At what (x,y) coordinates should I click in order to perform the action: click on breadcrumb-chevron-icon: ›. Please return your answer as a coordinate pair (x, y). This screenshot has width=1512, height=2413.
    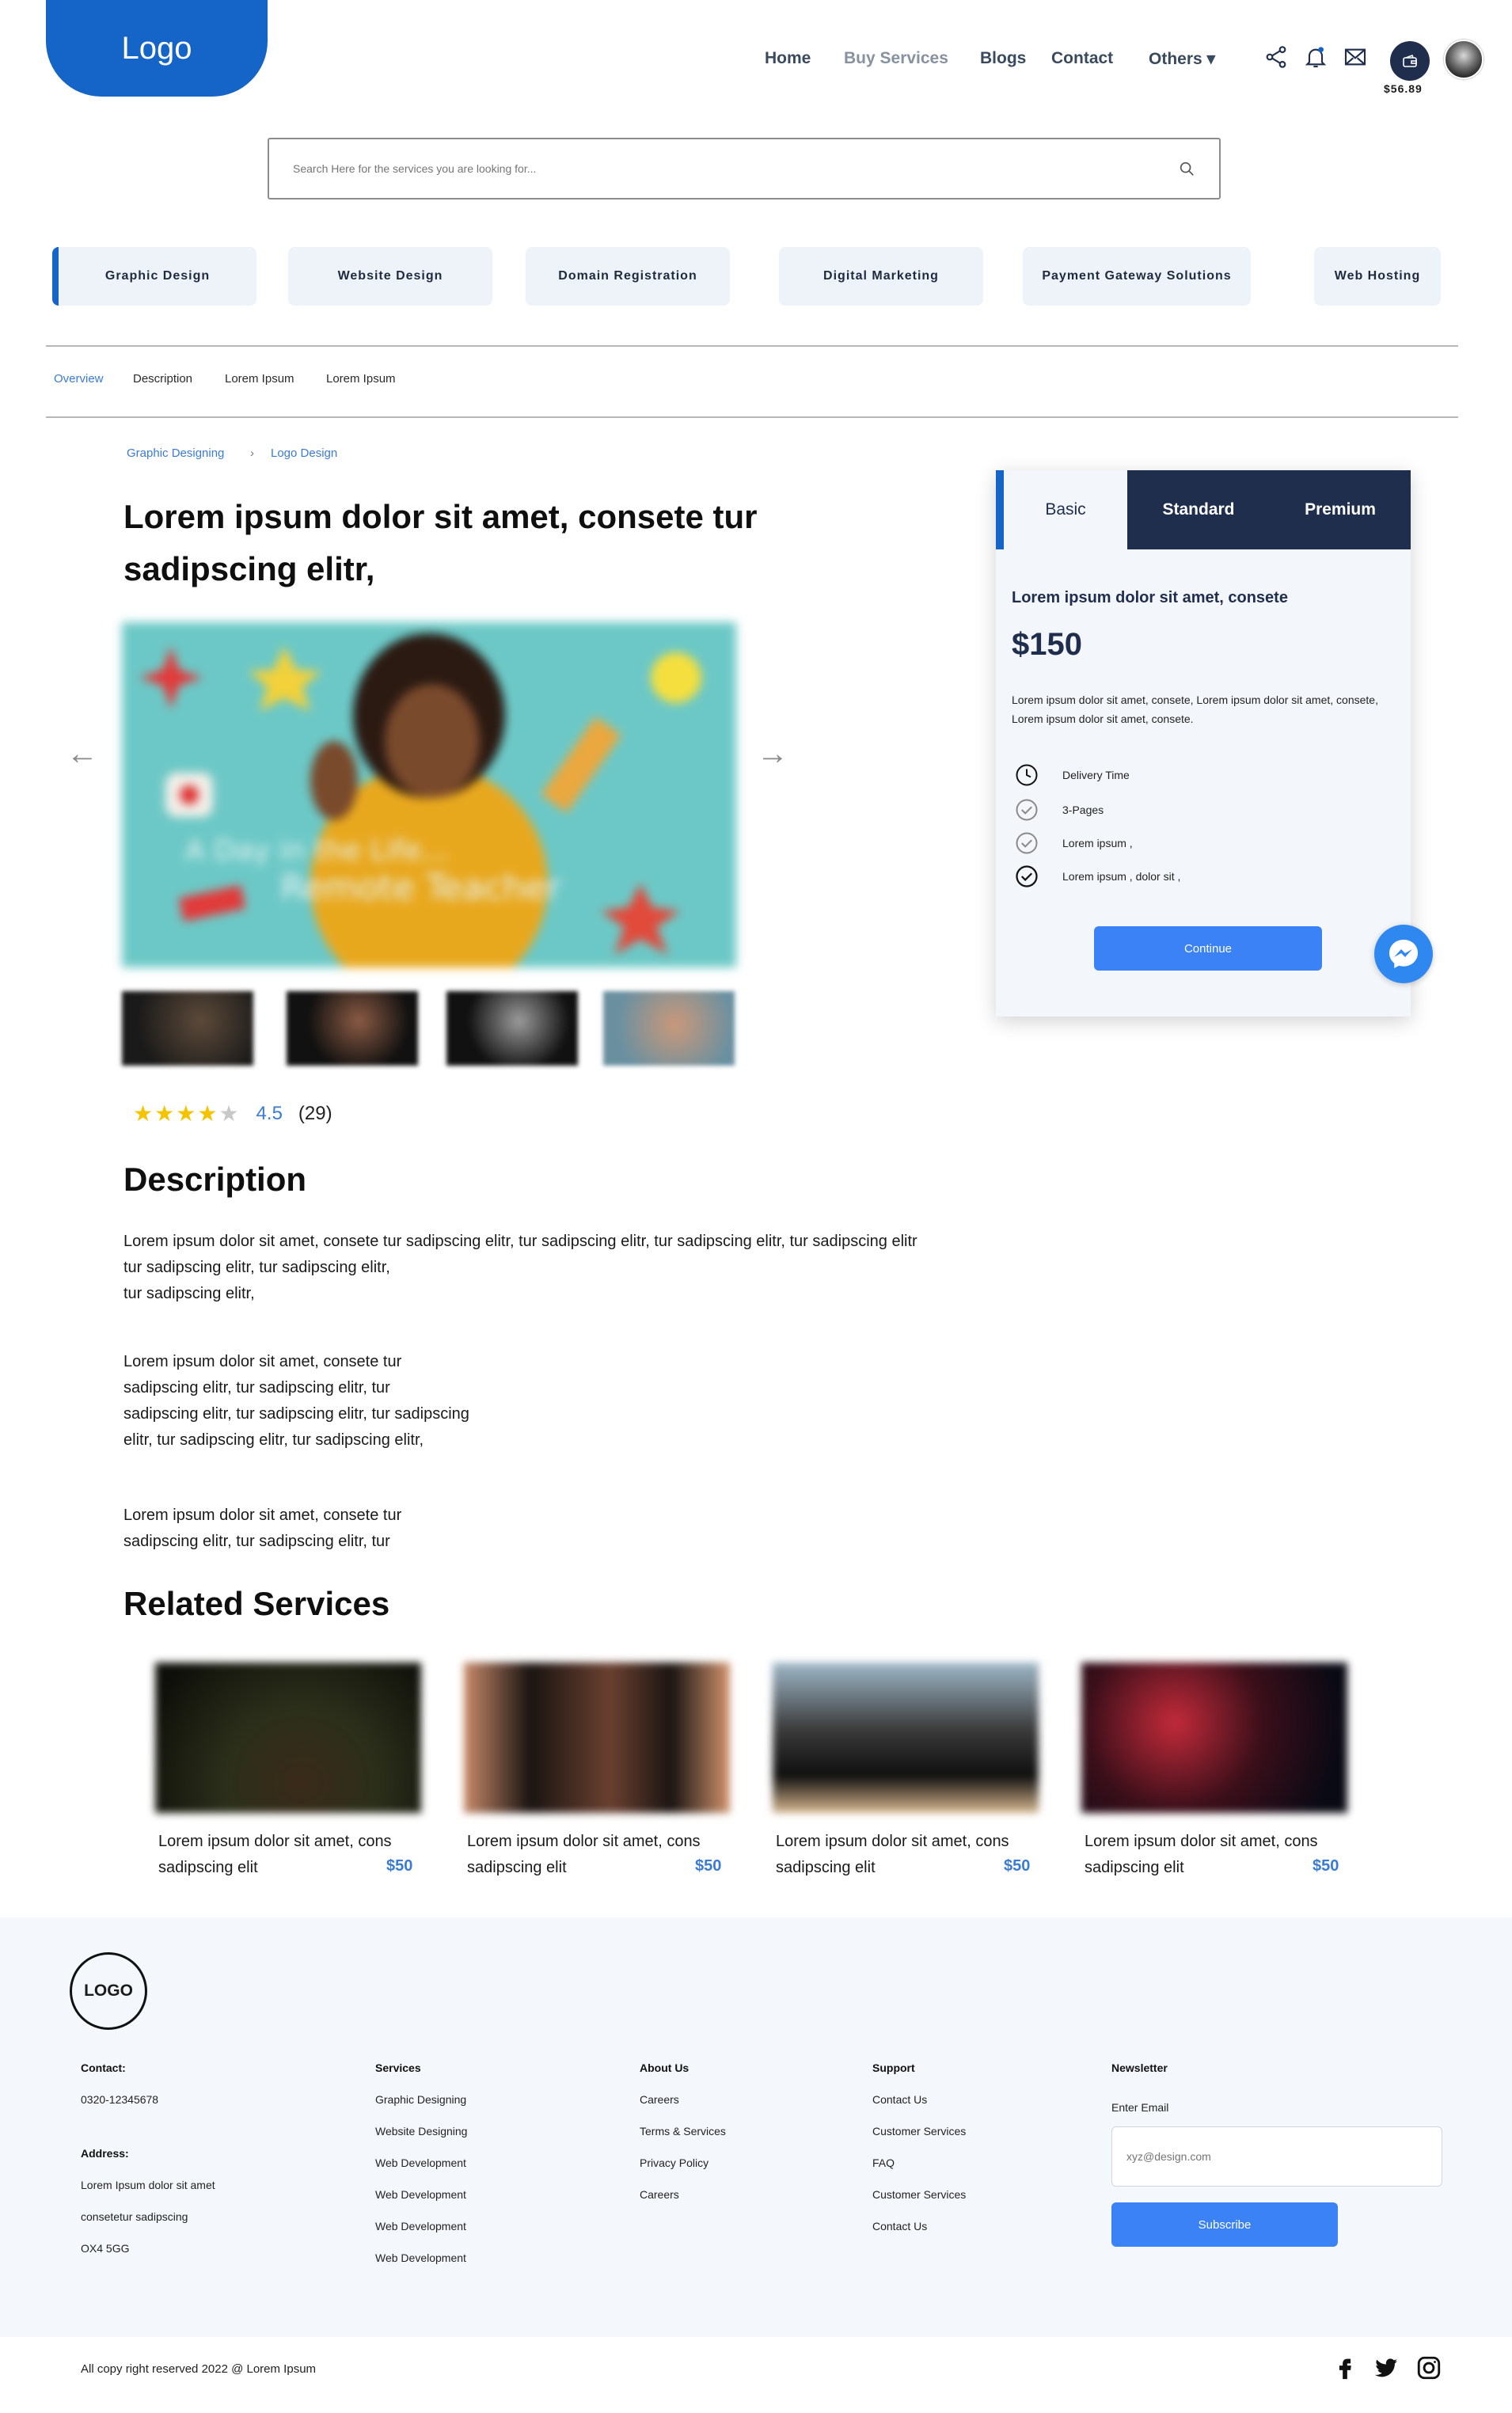
    Looking at the image, I should click on (252, 453).